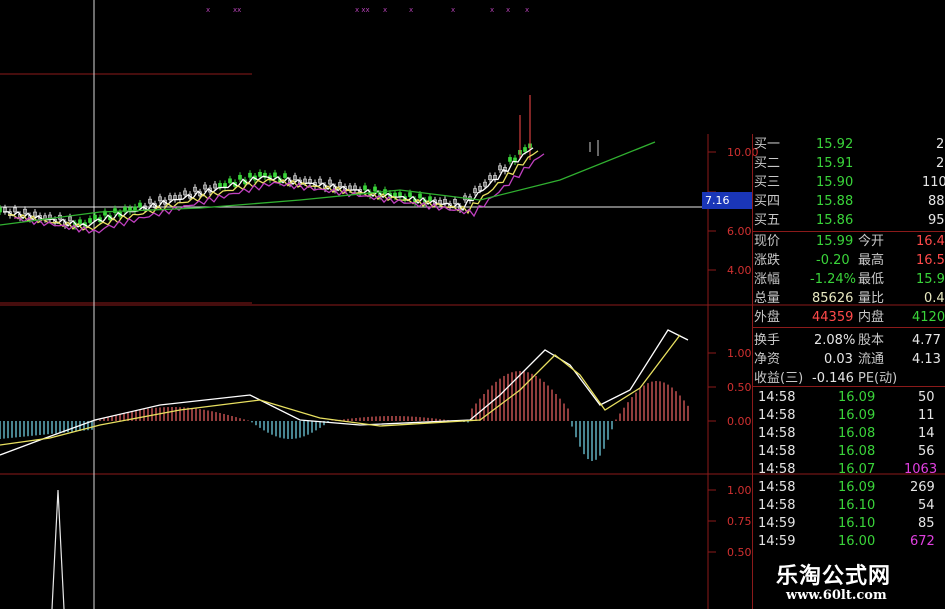  What do you see at coordinates (926, 523) in the screenshot?
I see `tick-volume: 85` at bounding box center [926, 523].